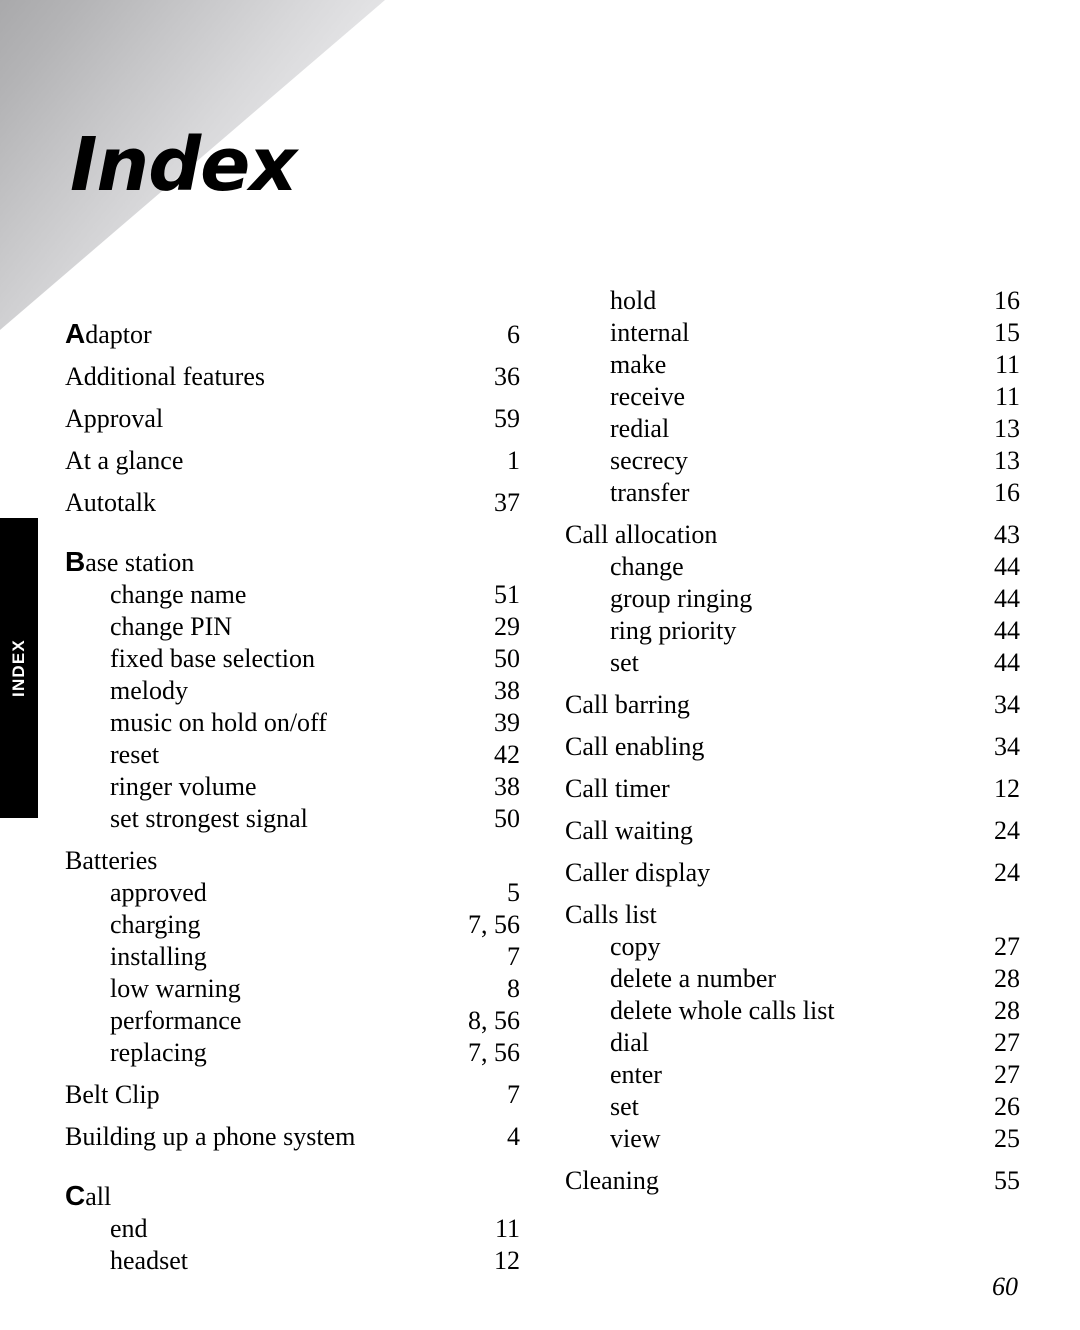 This screenshot has width=1080, height=1330. What do you see at coordinates (292, 1196) in the screenshot?
I see `index-entry: Call` at bounding box center [292, 1196].